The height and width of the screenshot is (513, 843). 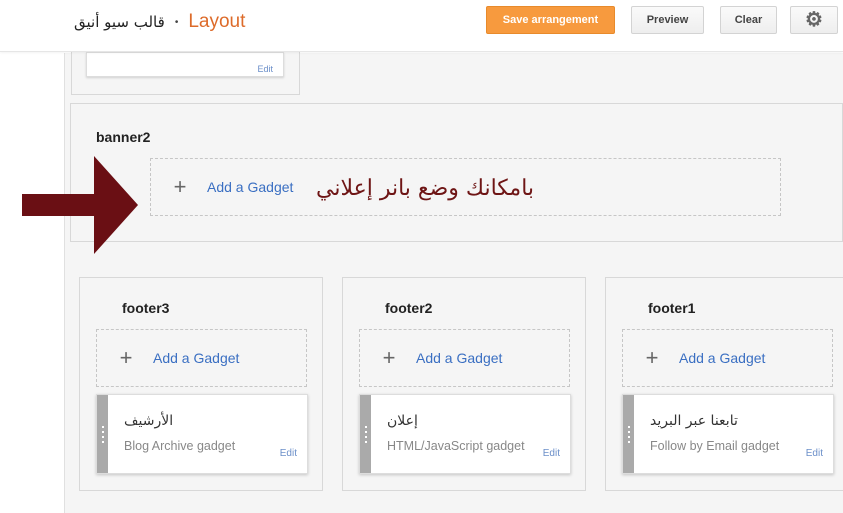 I want to click on annotation-arrow-icon, so click(x=80, y=205).